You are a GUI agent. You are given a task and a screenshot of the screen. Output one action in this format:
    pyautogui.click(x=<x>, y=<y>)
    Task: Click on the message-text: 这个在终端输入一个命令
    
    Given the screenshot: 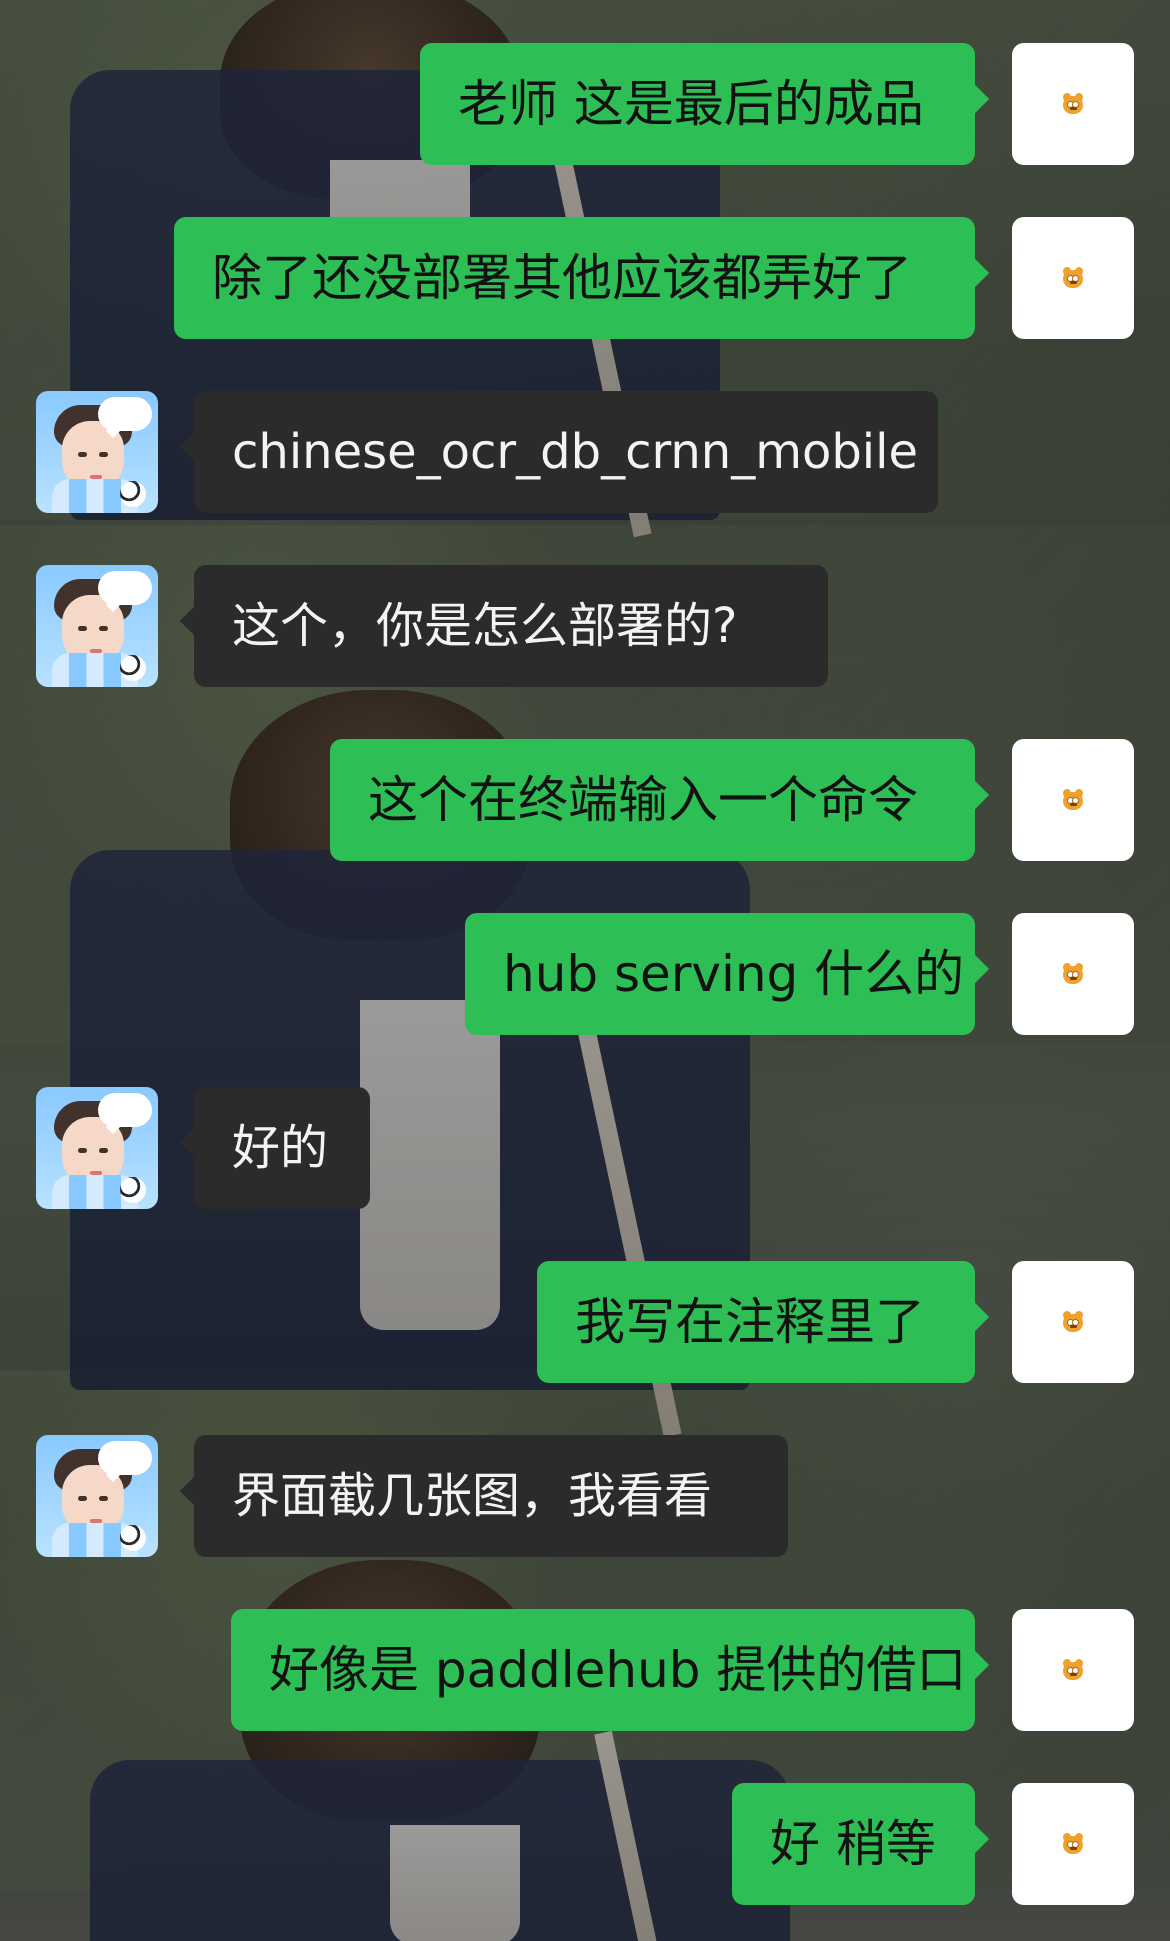 What is the action you would take?
    pyautogui.click(x=643, y=800)
    